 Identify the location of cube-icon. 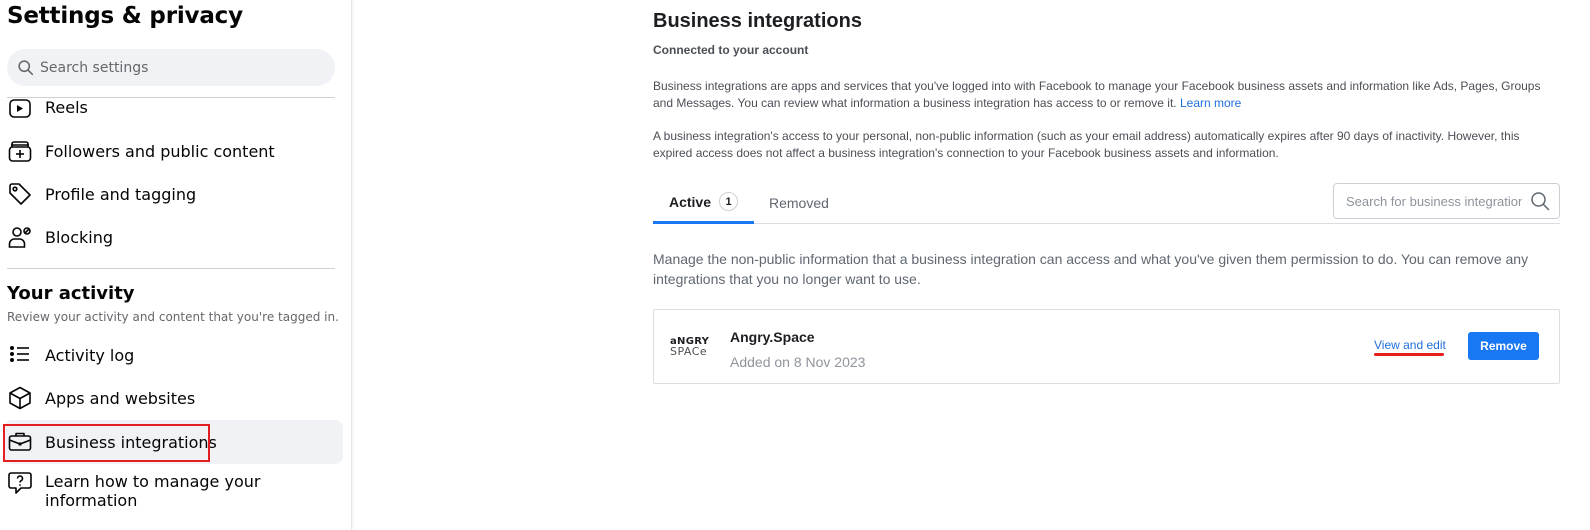
(20, 398).